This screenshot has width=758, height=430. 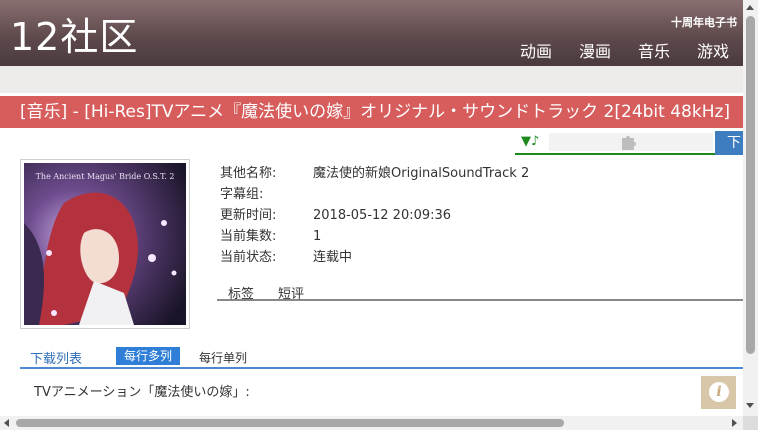 I want to click on nav-game: 游戏, so click(x=713, y=50).